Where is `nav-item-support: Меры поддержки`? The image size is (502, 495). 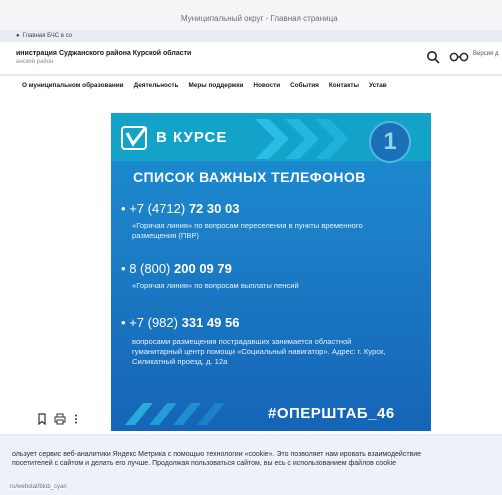 nav-item-support: Меры поддержки is located at coordinates (216, 85).